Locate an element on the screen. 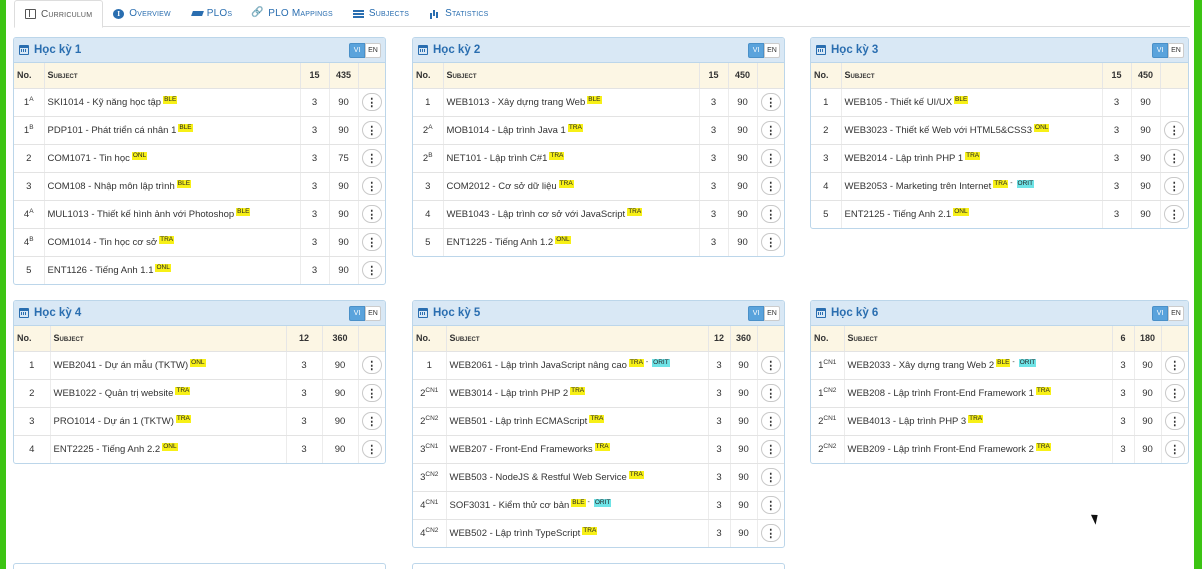 This screenshot has width=1202, height=569. delivery-tag: ORIT is located at coordinates (1027, 363).